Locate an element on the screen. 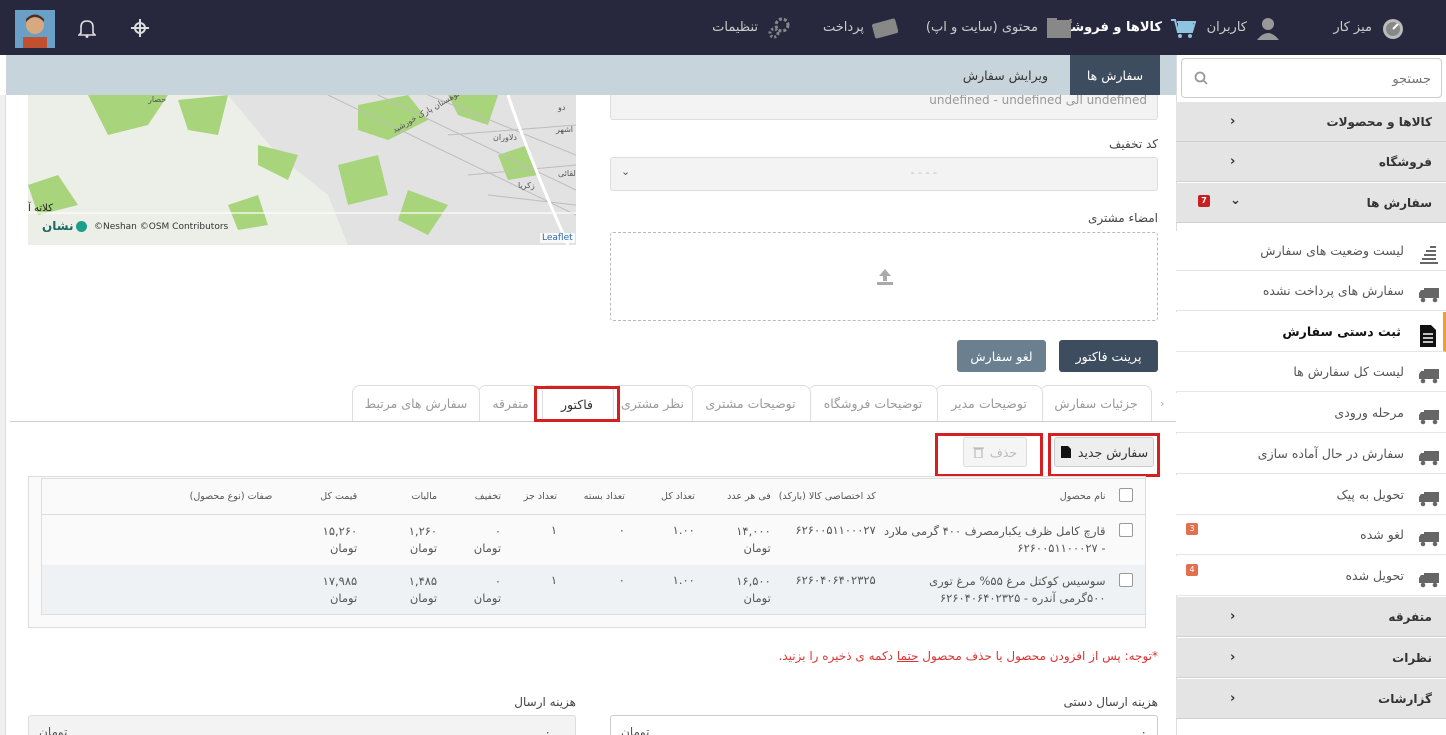  note-prefix: *توجه: پس از افزودن محصول یا حذف محصول is located at coordinates (1038, 656).